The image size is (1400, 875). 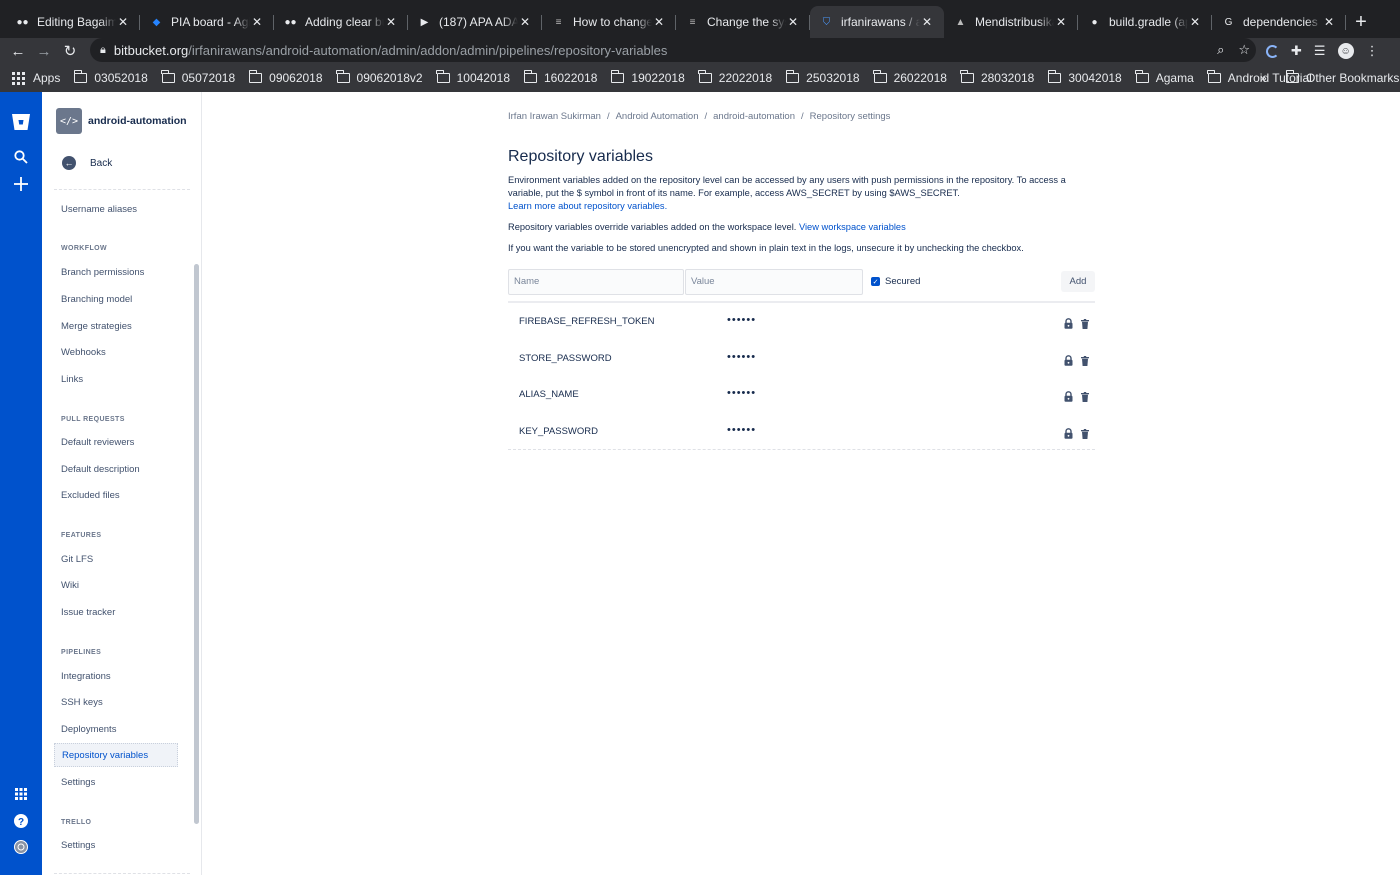 I want to click on medium-icon: ●●, so click(x=22, y=22).